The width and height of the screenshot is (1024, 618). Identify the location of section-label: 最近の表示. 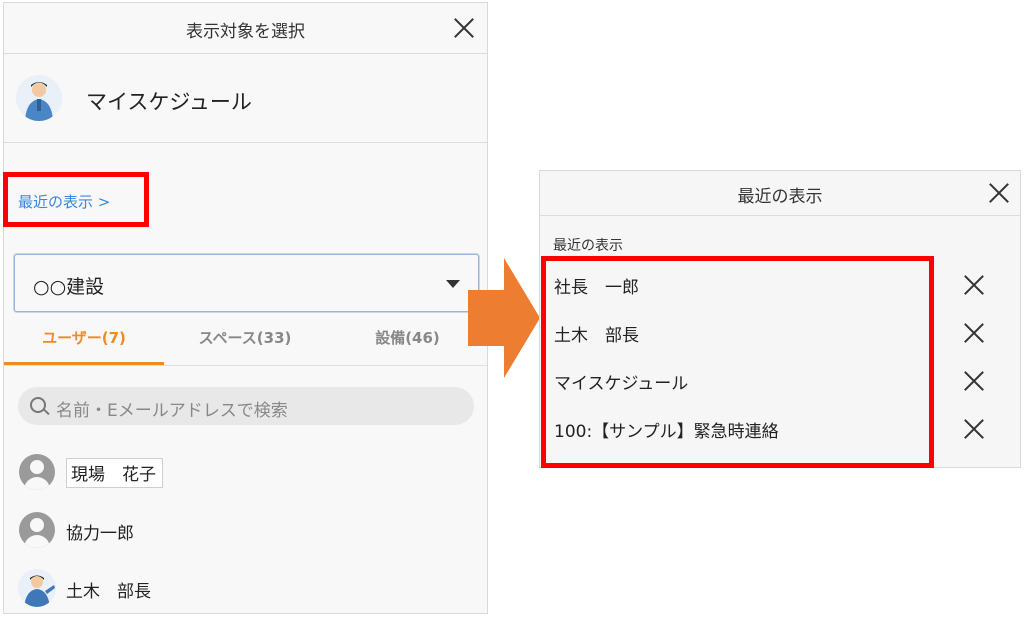
(588, 246).